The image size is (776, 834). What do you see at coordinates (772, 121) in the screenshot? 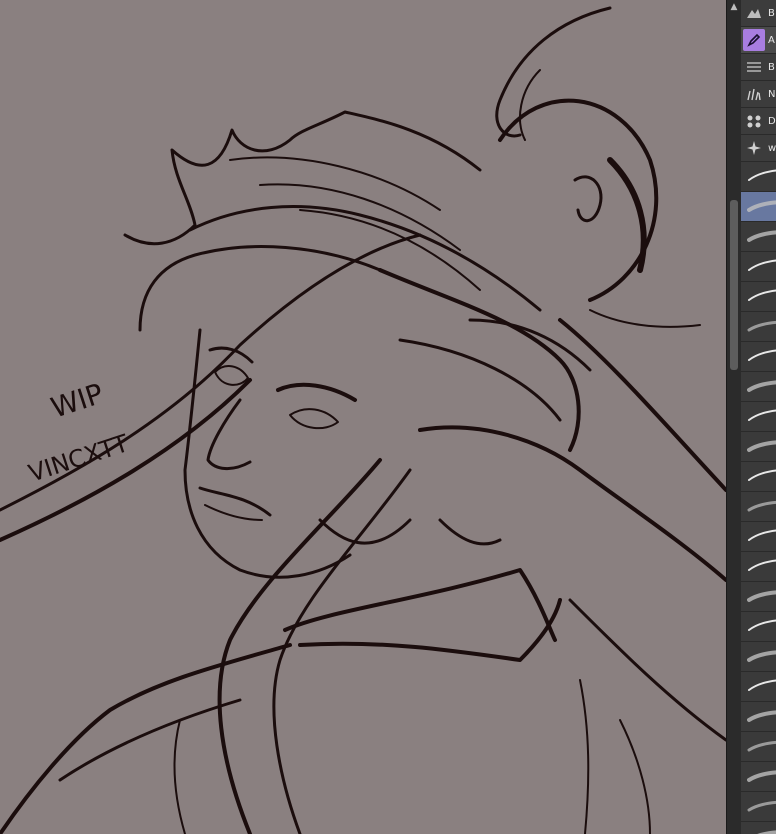
I see `brush-group-label: D` at bounding box center [772, 121].